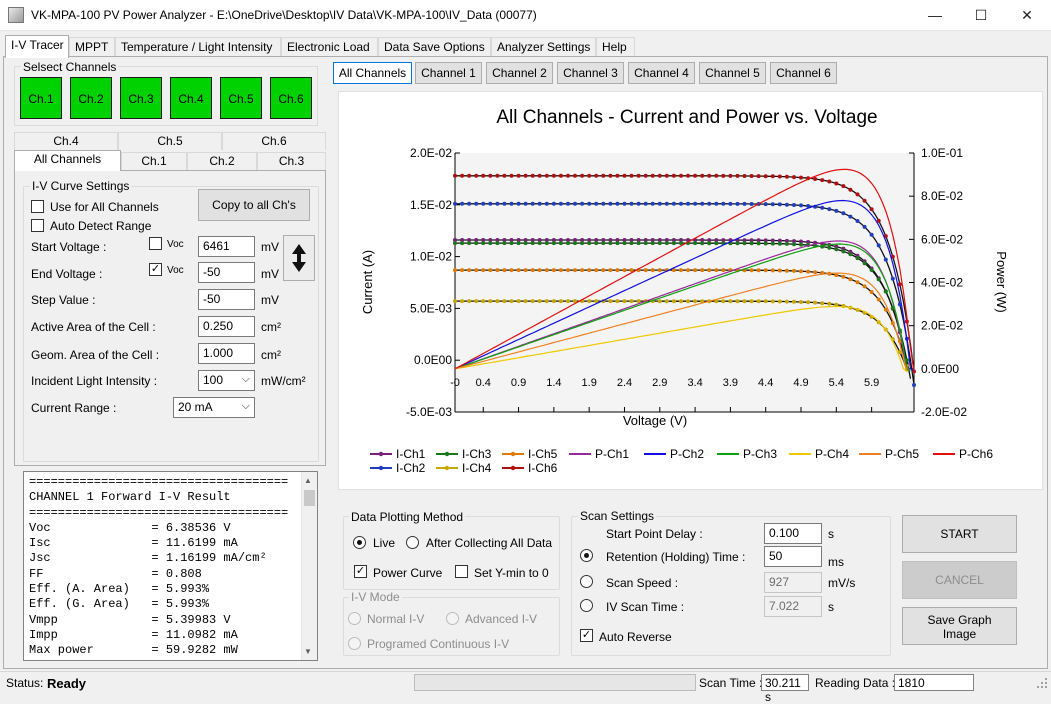 The image size is (1051, 704). I want to click on subtab-ch3: Ch.3, so click(291, 161).